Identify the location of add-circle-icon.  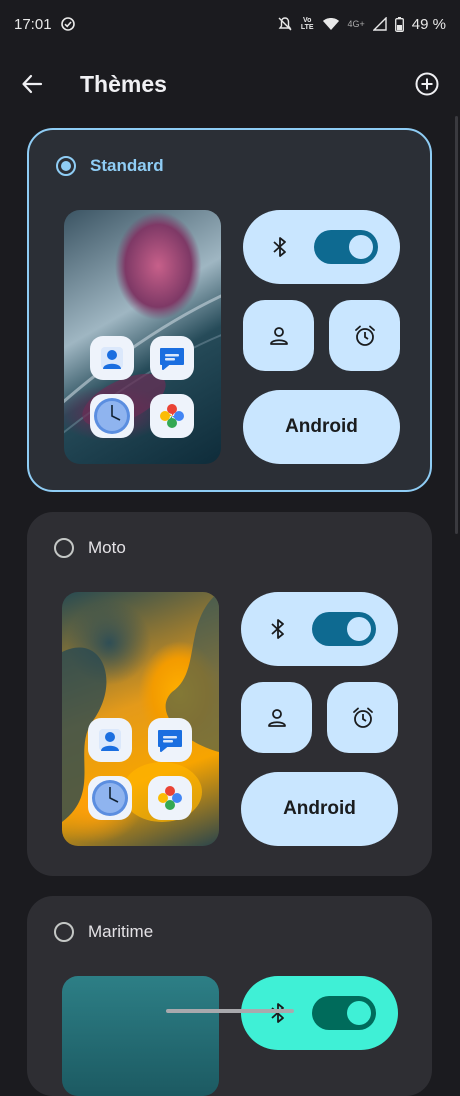
(427, 84).